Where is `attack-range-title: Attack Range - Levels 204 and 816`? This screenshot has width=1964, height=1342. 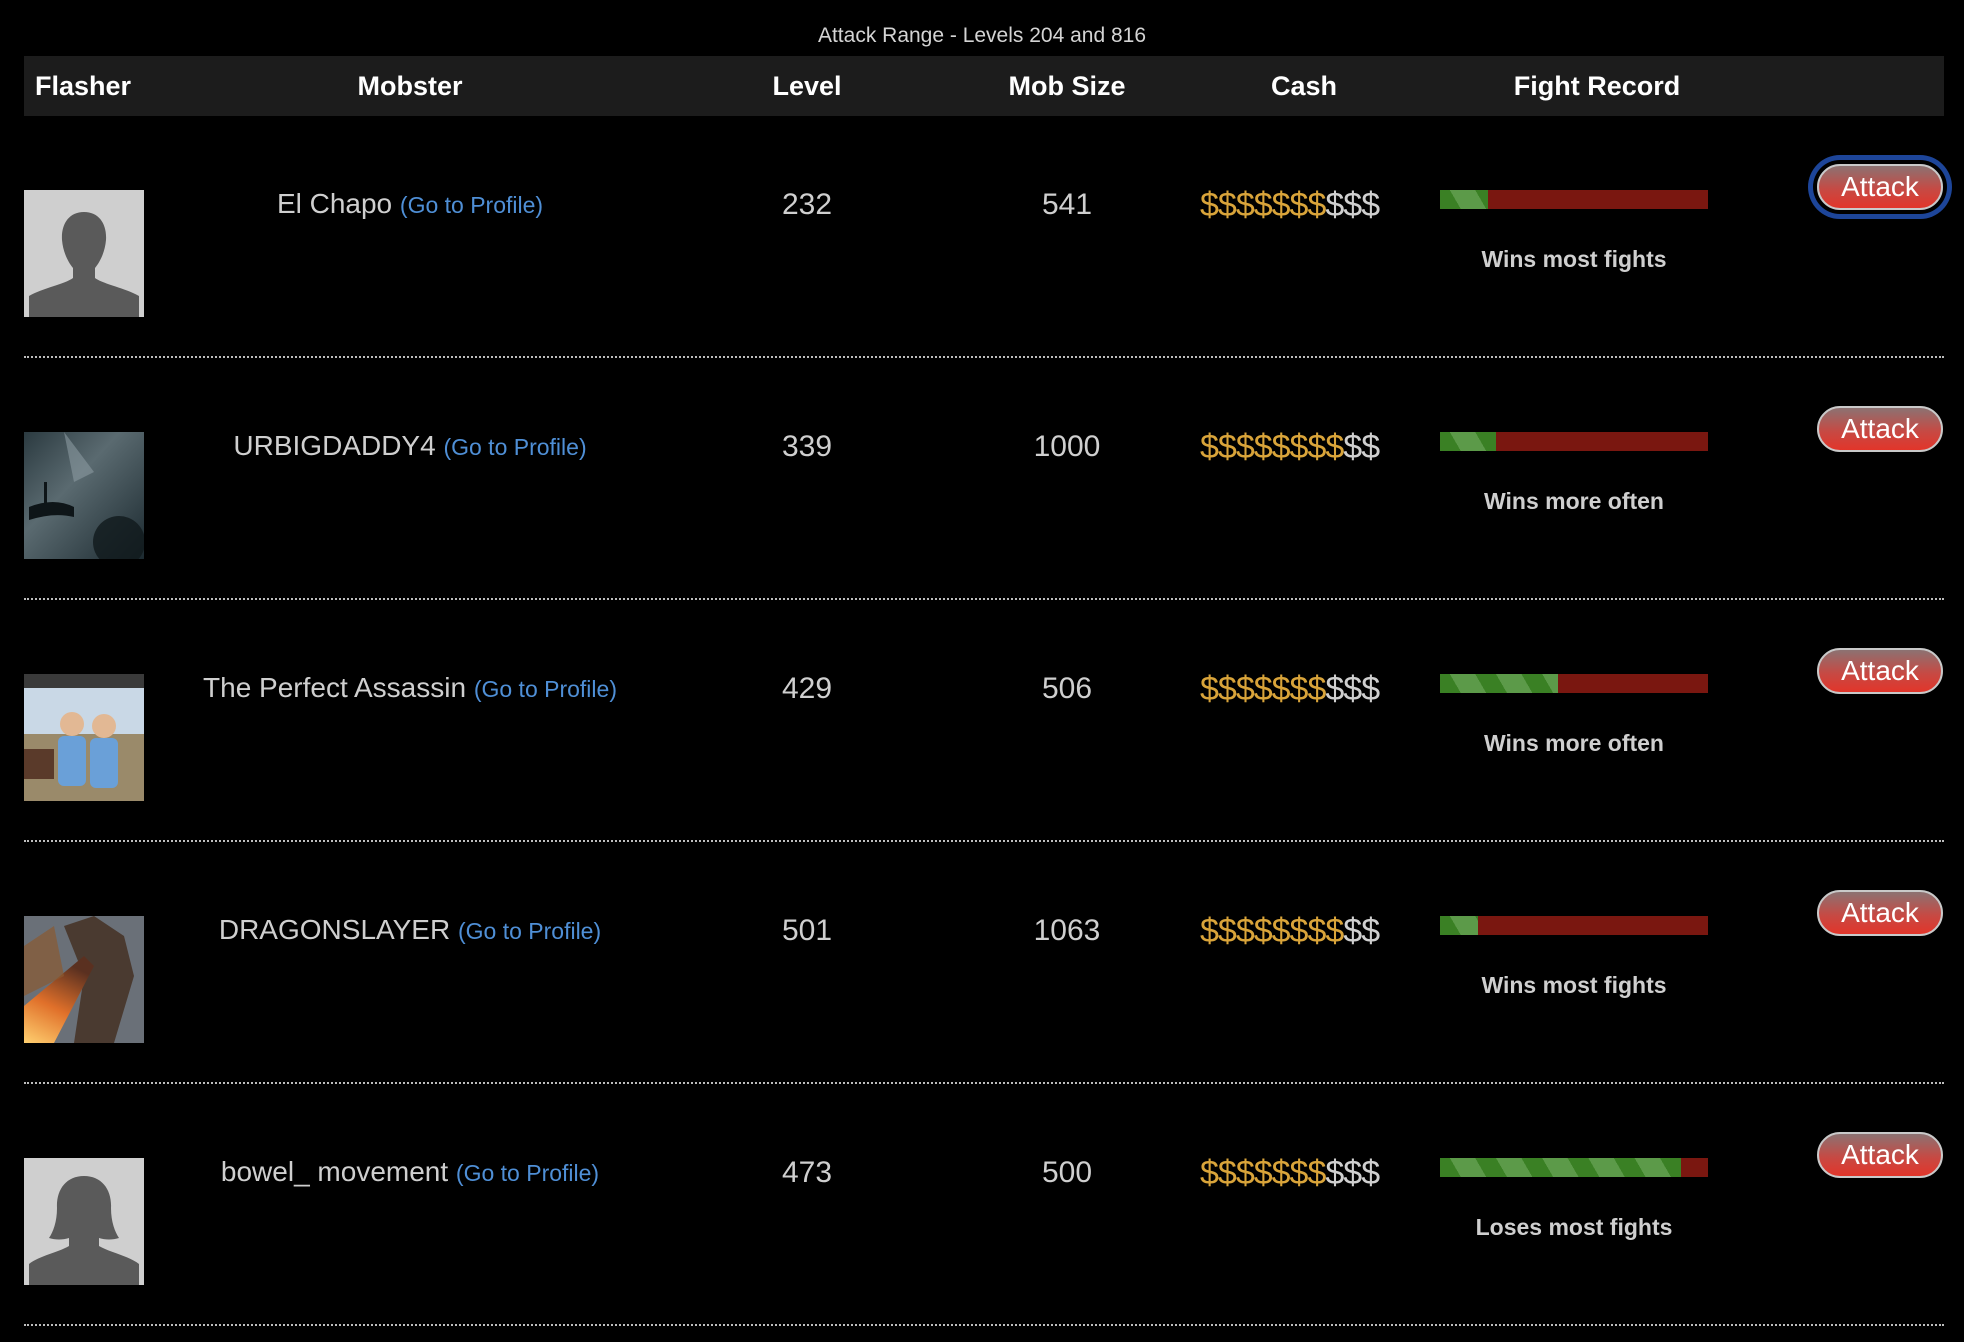
attack-range-title: Attack Range - Levels 204 and 816 is located at coordinates (982, 35).